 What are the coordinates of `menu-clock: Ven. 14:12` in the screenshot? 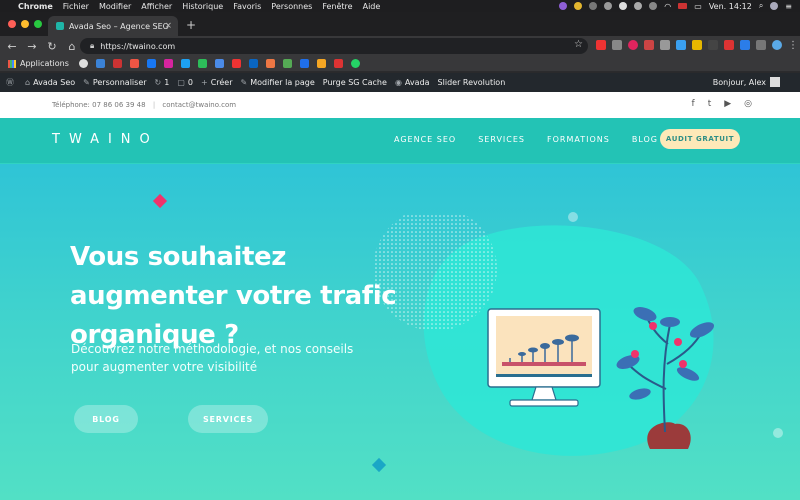 It's located at (730, 6).